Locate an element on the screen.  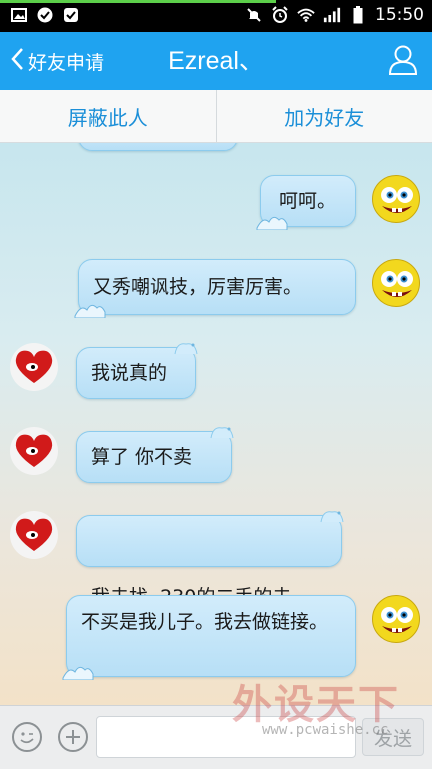
status-time: 15:50 is located at coordinates (399, 15).